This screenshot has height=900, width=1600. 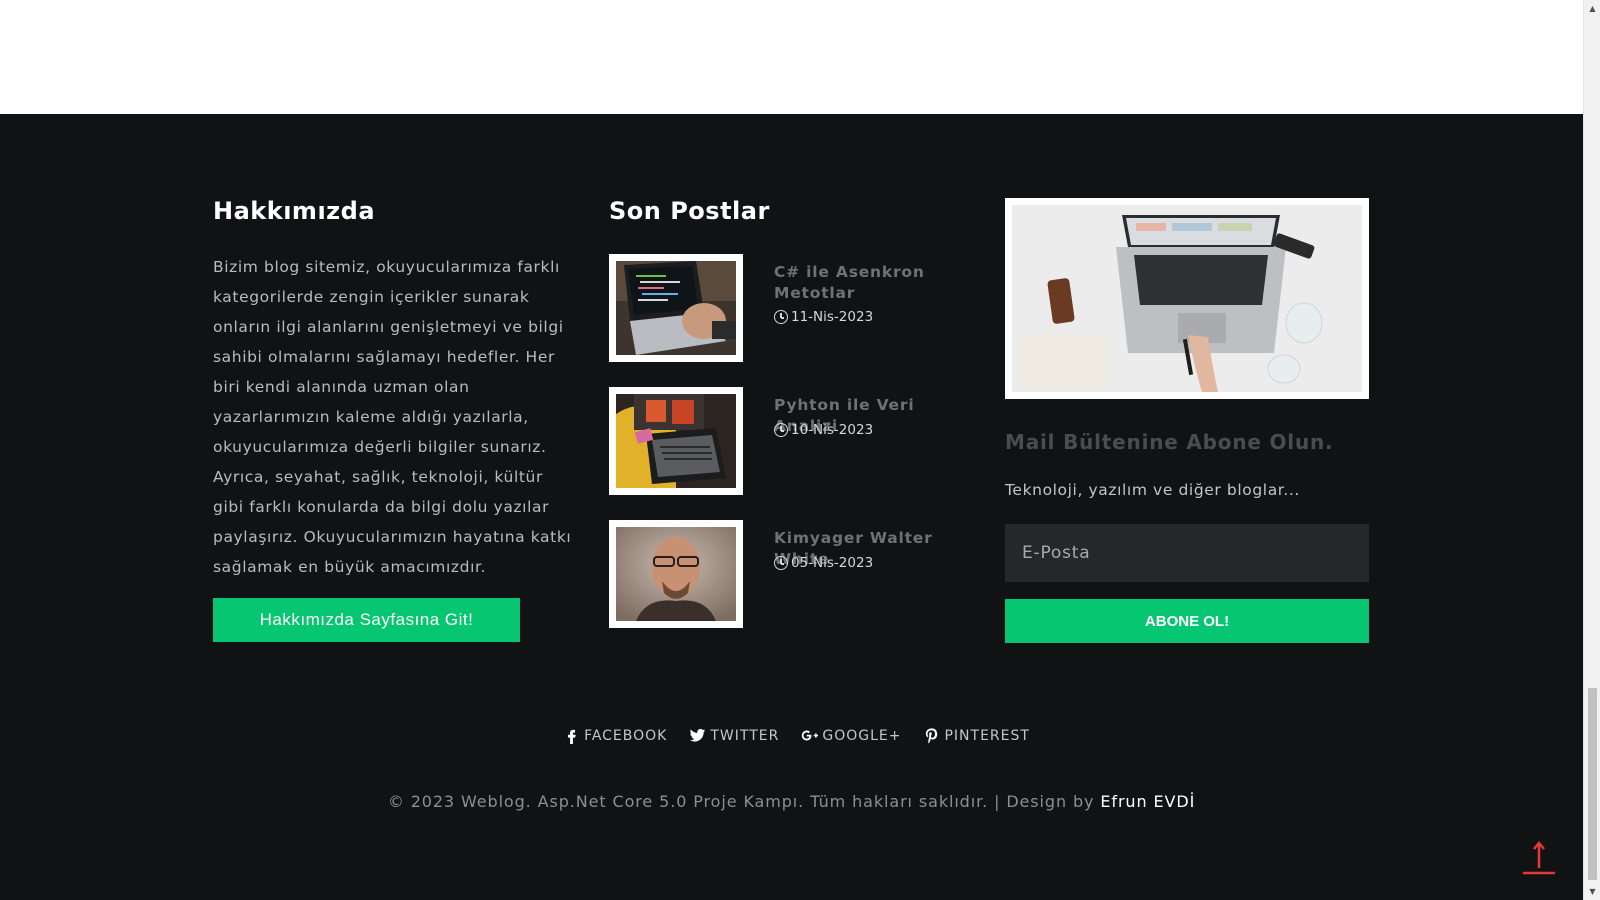 What do you see at coordinates (572, 736) in the screenshot?
I see `facebook-icon` at bounding box center [572, 736].